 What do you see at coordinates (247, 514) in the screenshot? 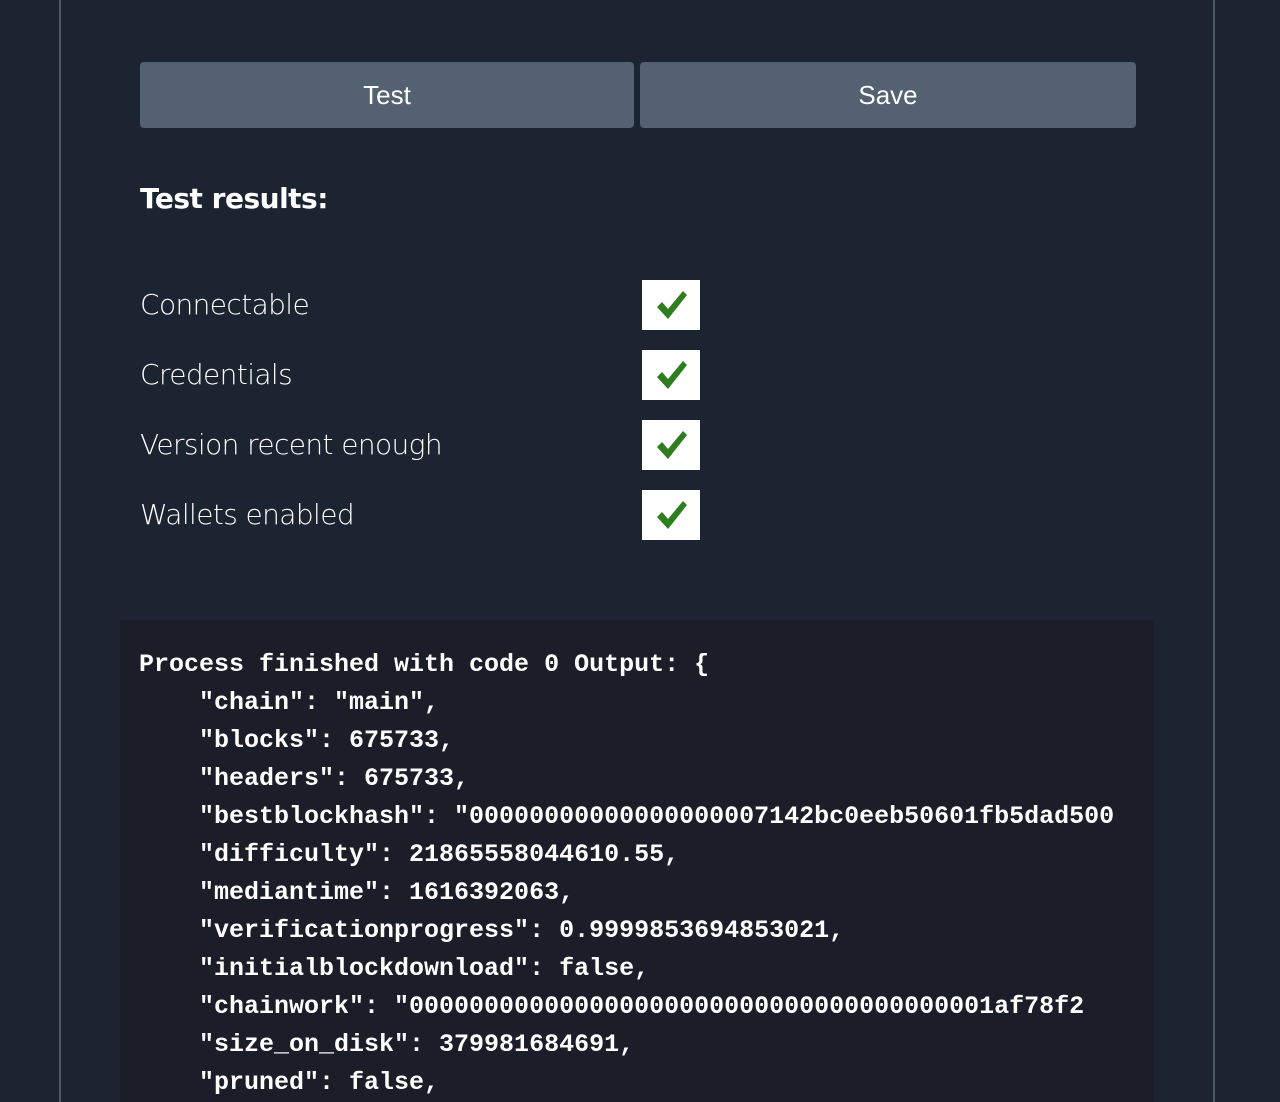
I see `result-label: Wallets enabled` at bounding box center [247, 514].